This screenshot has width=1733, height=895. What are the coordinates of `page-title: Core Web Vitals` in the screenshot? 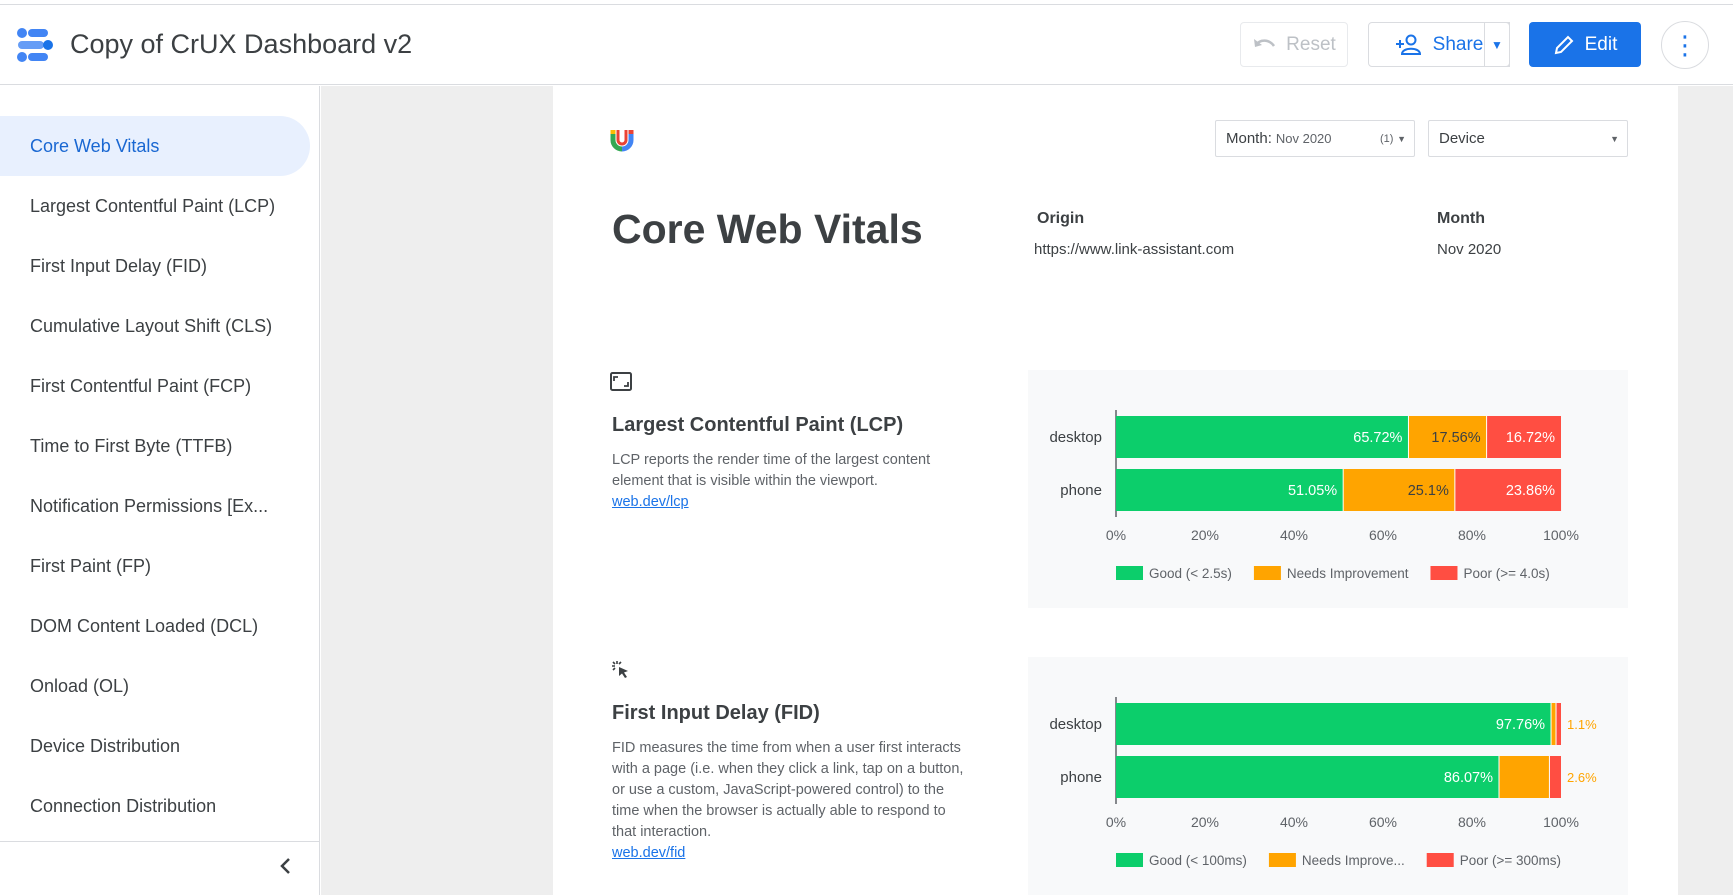 It's located at (767, 229).